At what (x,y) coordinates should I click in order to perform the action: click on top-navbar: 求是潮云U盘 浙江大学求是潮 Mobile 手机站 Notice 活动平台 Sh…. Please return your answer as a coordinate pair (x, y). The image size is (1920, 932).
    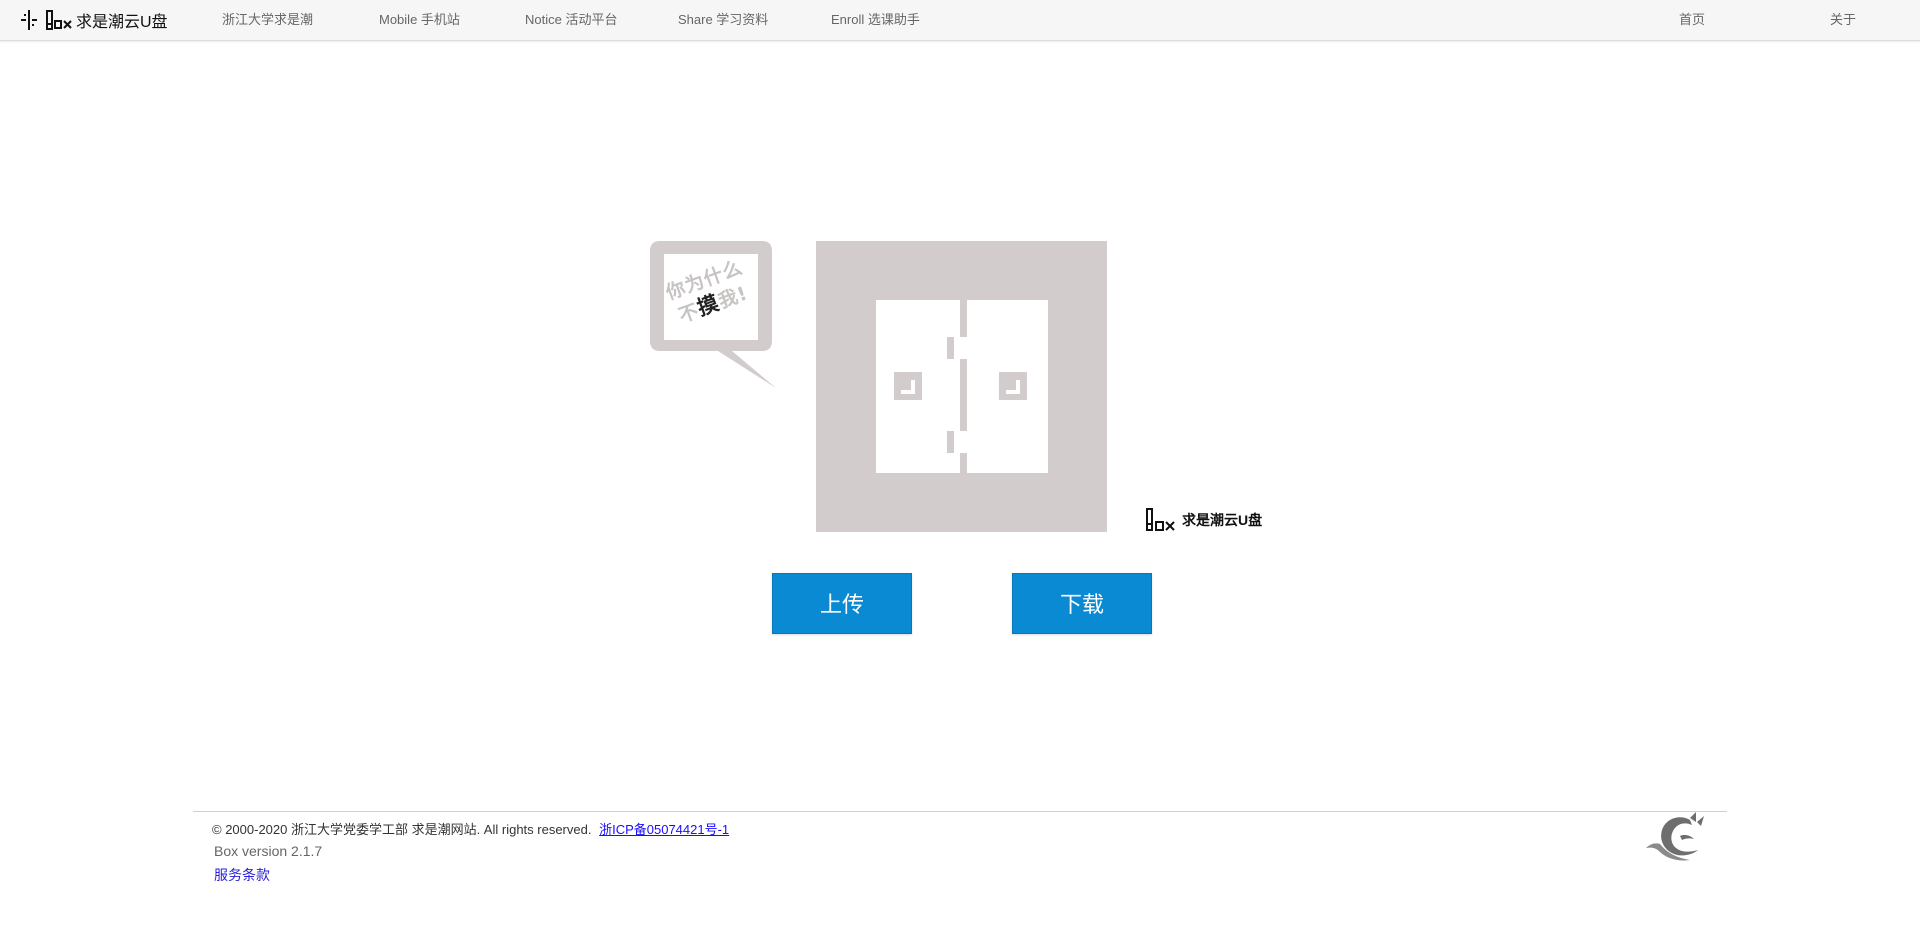
    Looking at the image, I should click on (960, 20).